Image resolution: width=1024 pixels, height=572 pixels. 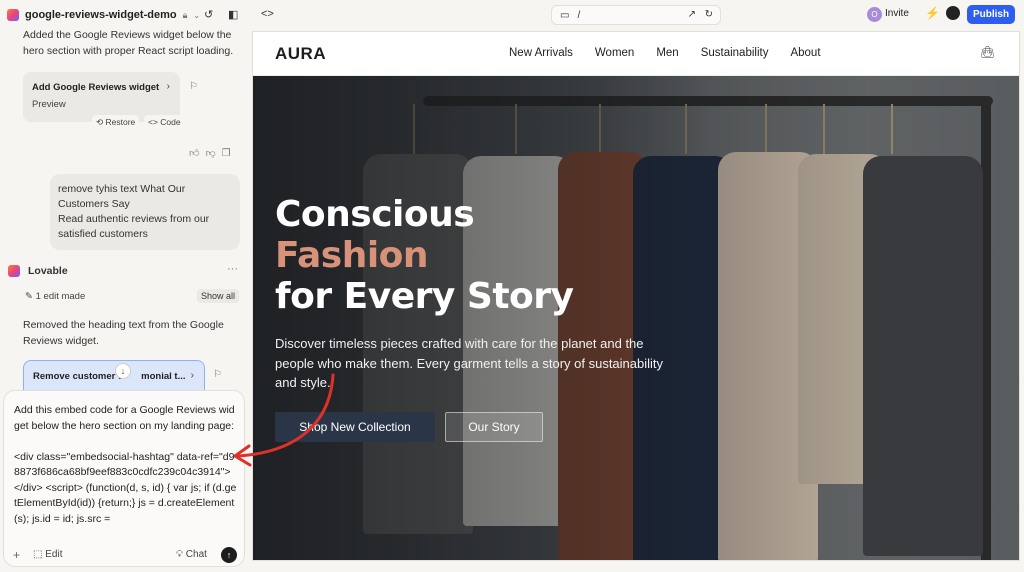 I want to click on edits-summary: ✎ 1 edit made, so click(x=55, y=296).